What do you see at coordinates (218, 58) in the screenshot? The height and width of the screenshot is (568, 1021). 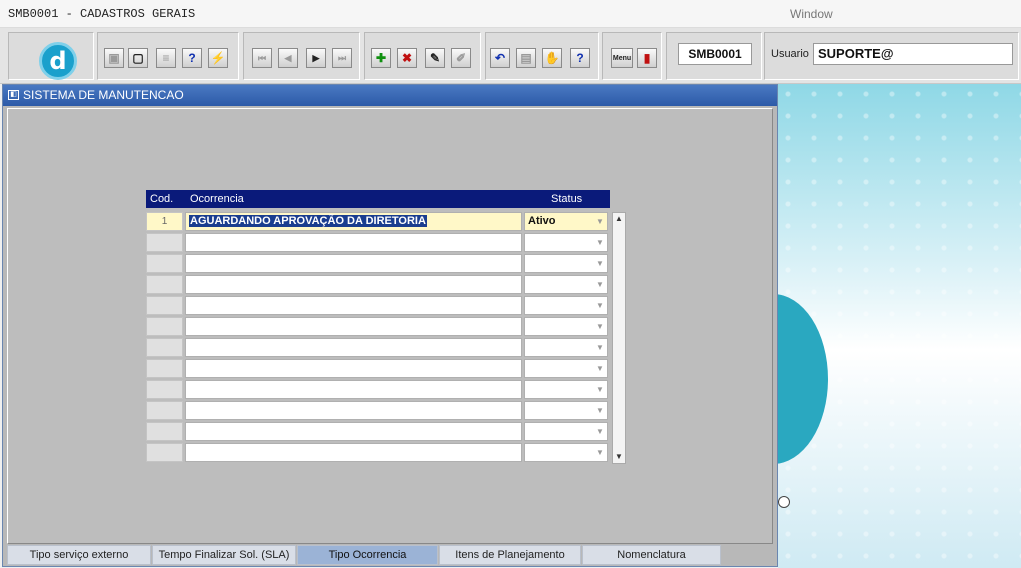 I see `execute-query-button: ⚡` at bounding box center [218, 58].